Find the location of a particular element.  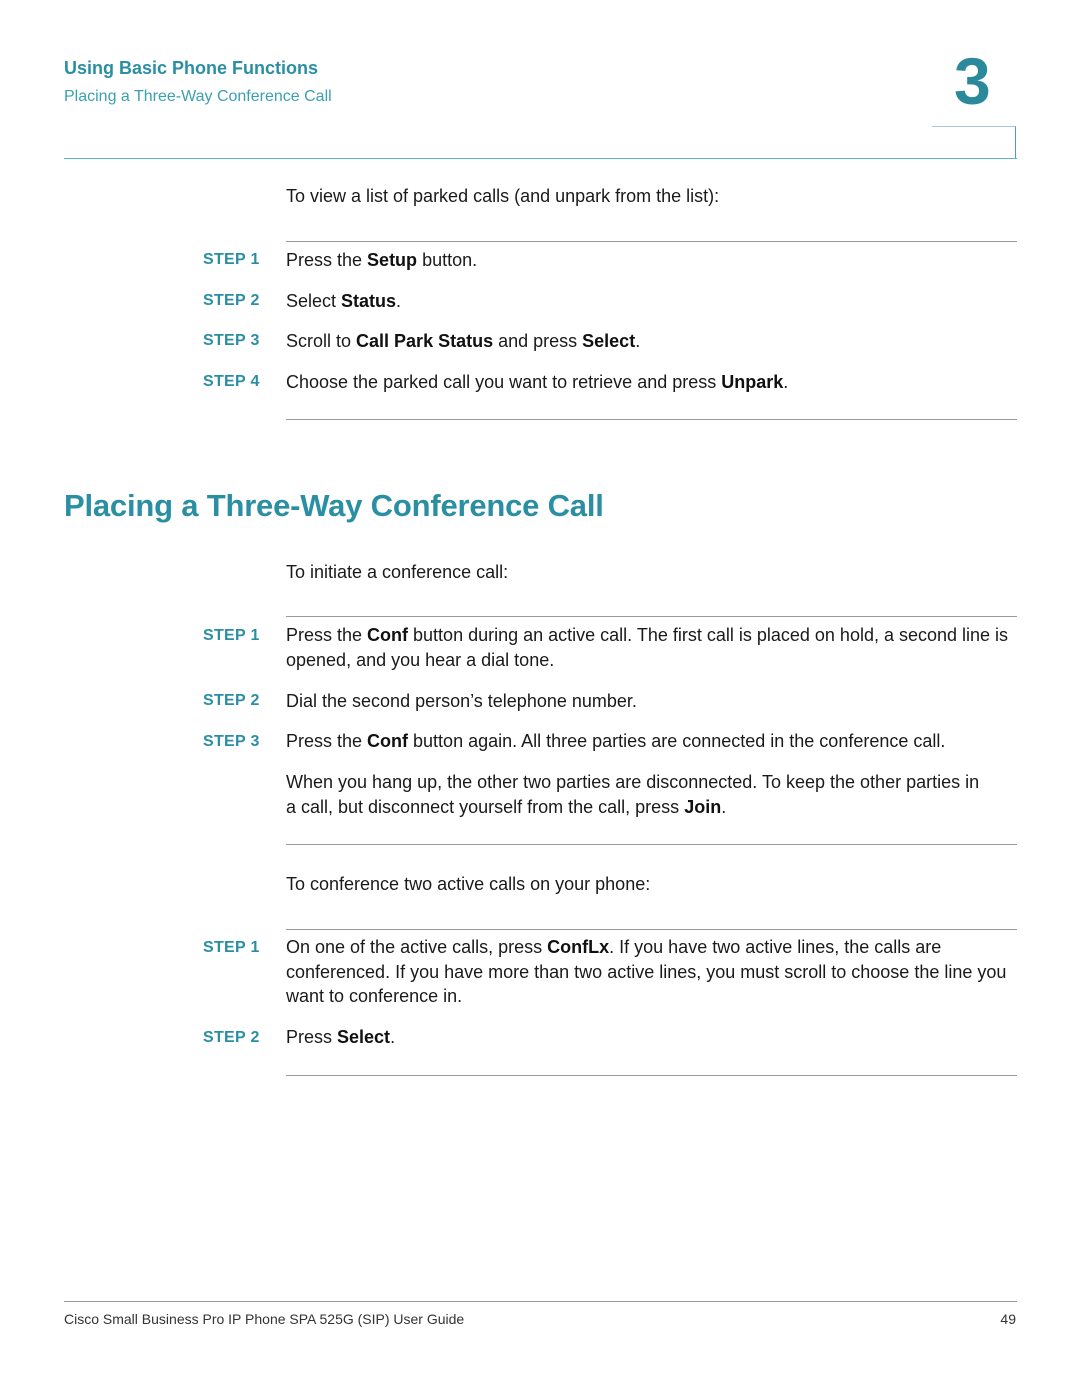

park-step-4-label: STEP 4 is located at coordinates (231, 381).